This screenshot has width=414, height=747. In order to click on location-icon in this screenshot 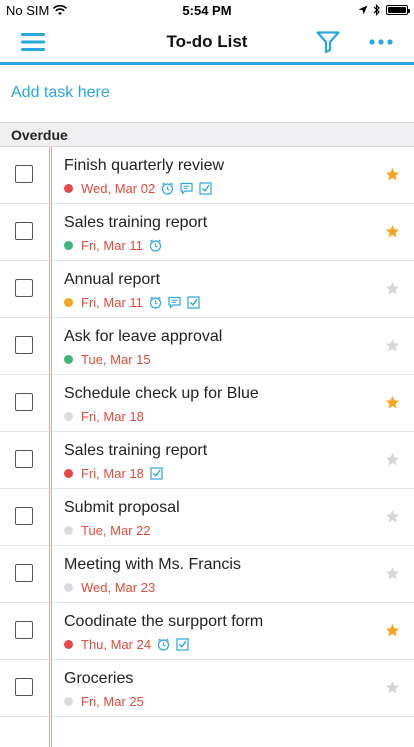, I will do `click(363, 10)`.